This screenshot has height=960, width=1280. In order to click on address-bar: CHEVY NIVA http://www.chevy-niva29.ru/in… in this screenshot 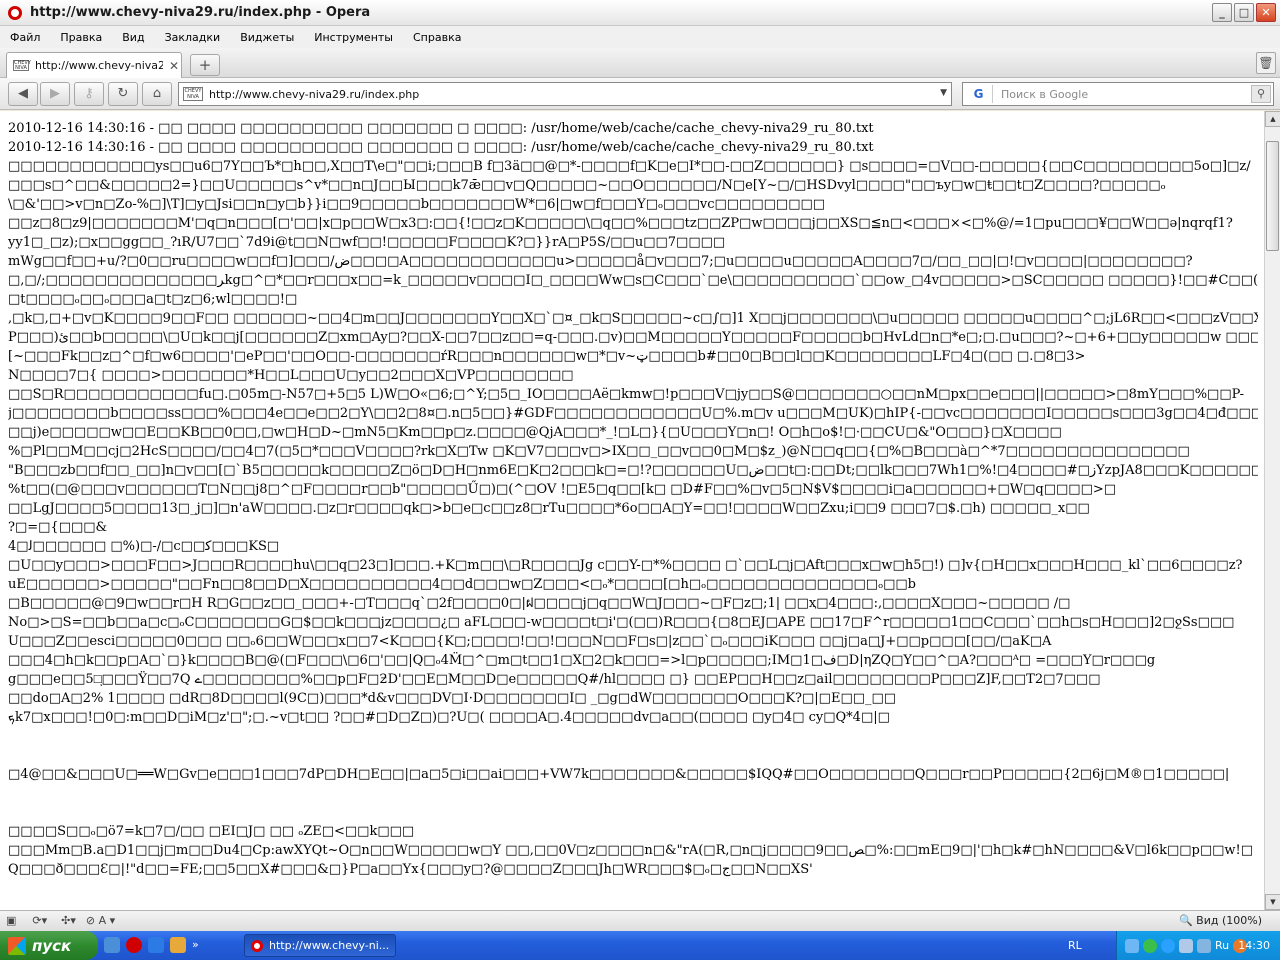, I will do `click(565, 94)`.